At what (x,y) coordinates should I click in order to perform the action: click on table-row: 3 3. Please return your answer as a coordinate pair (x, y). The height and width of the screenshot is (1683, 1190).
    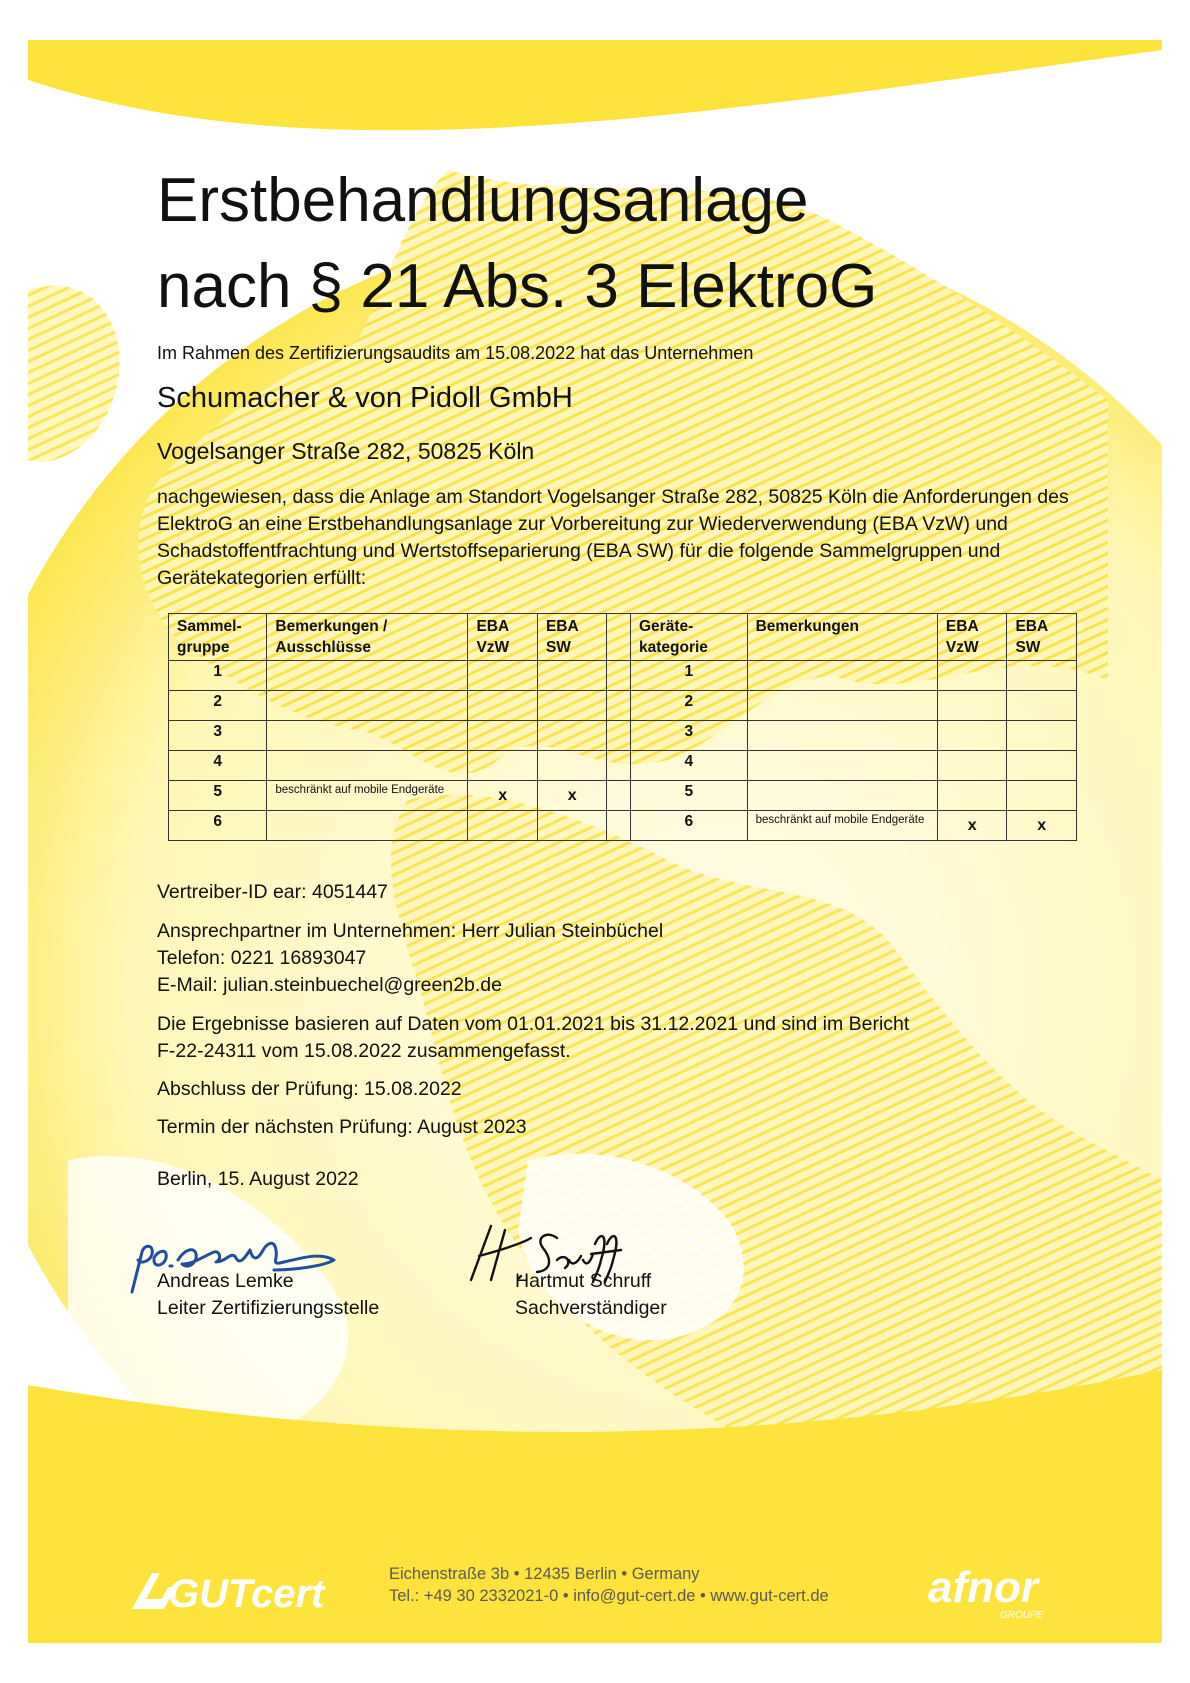
    Looking at the image, I should click on (622, 735).